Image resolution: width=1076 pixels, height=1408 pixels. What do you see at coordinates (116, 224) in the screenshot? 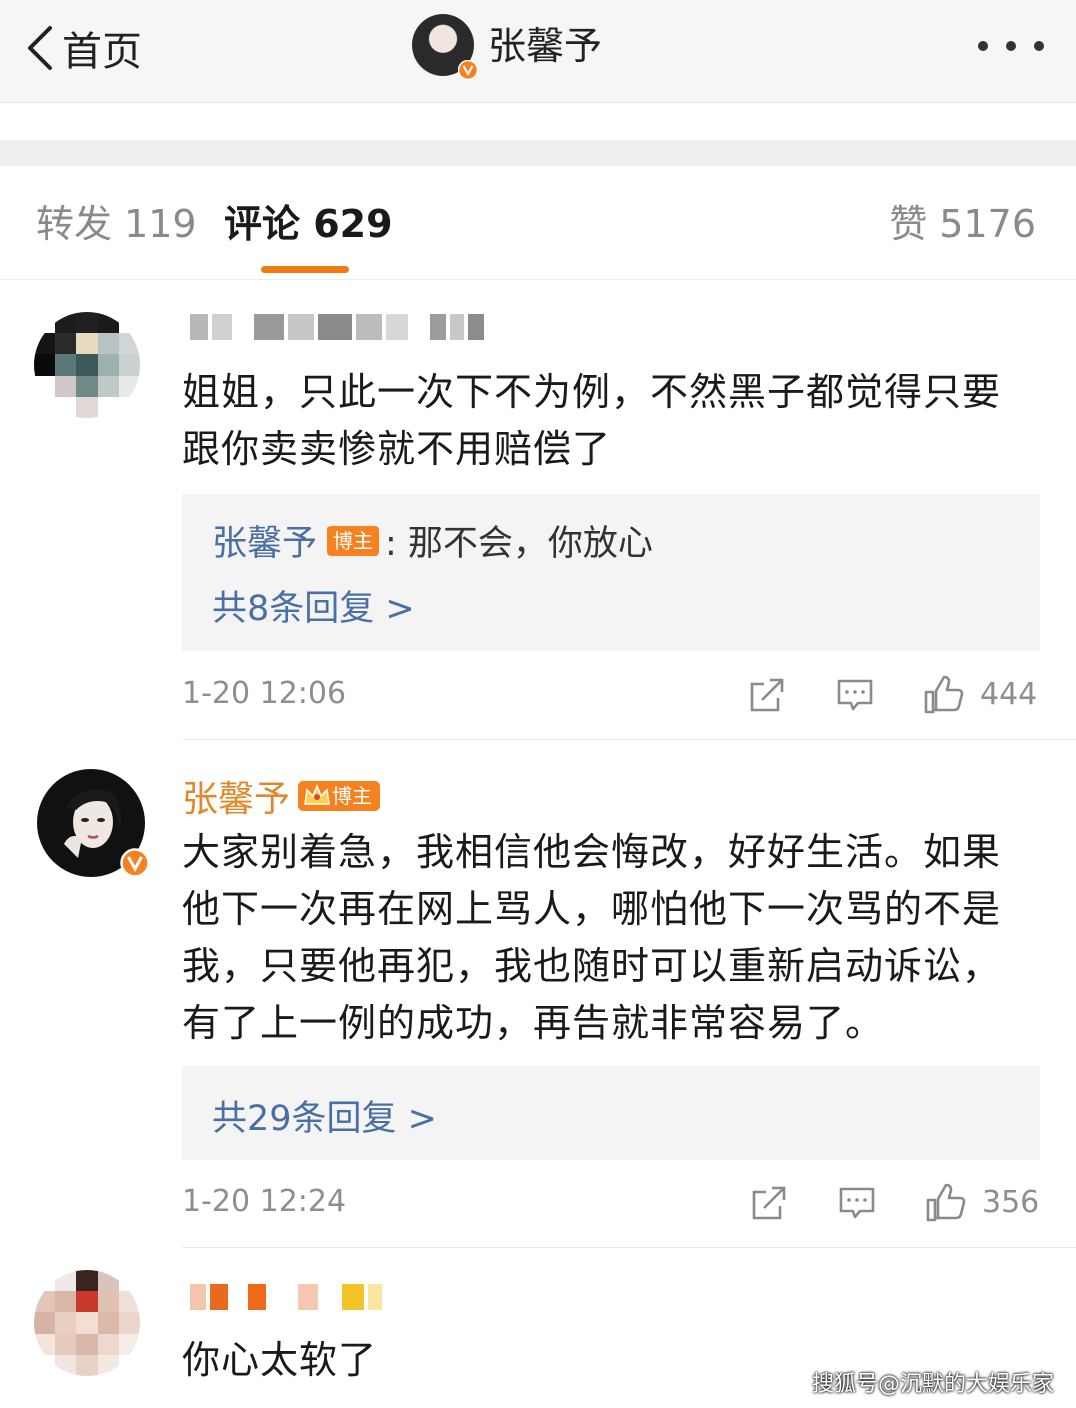
I see `tab-repost: 转发 119` at bounding box center [116, 224].